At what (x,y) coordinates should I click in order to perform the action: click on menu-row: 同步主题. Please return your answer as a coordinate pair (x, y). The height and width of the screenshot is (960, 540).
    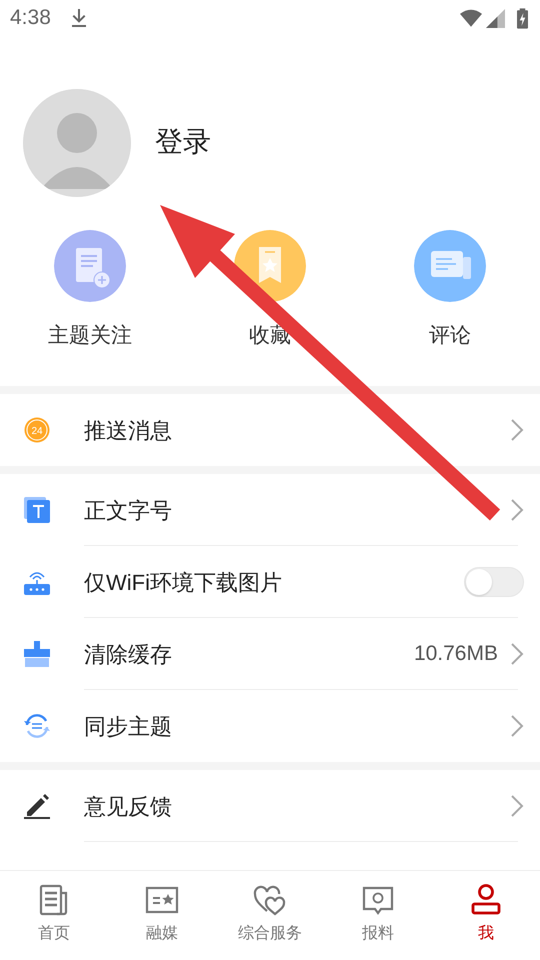
    Looking at the image, I should click on (270, 726).